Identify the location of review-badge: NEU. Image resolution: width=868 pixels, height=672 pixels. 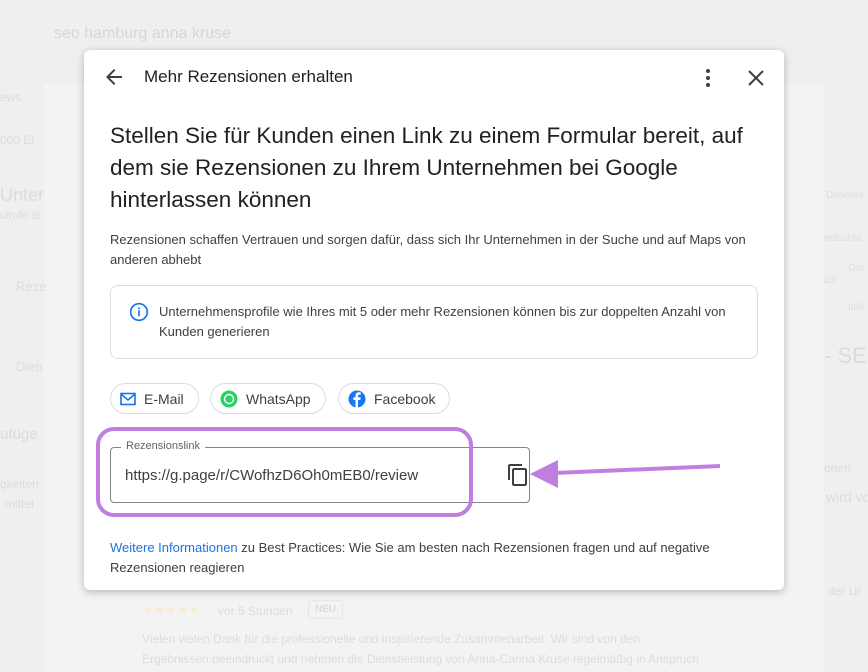
(326, 609).